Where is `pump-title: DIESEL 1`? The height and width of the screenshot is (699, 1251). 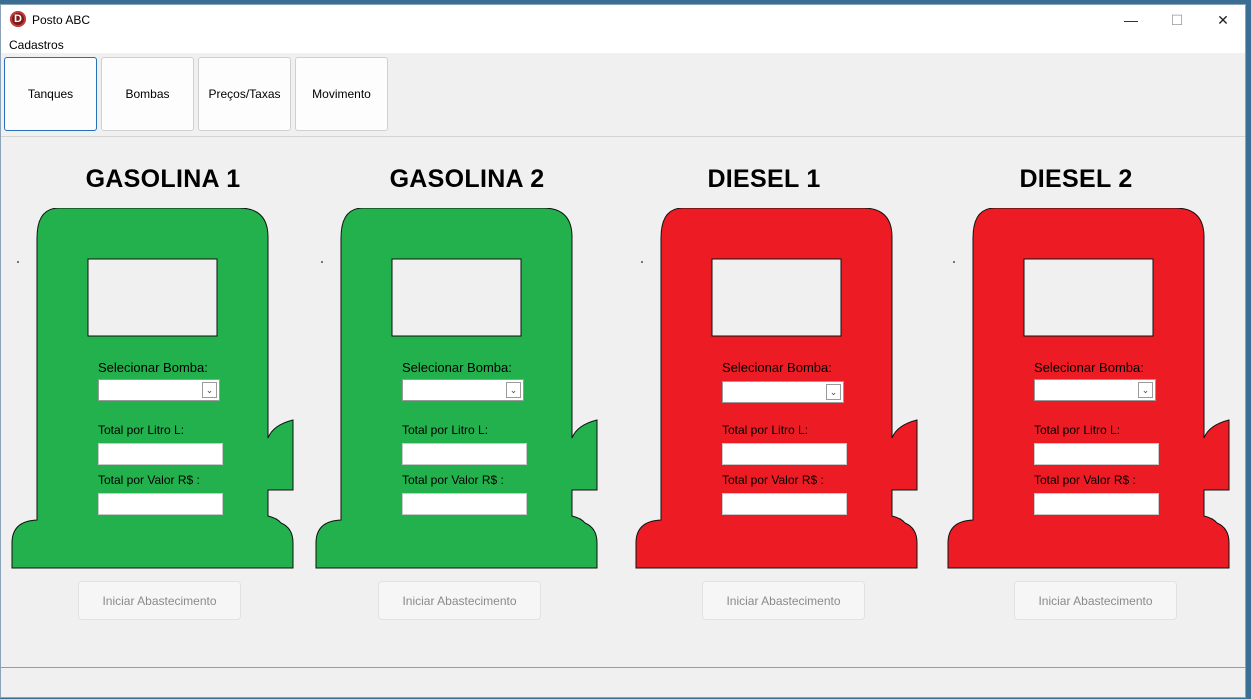
pump-title: DIESEL 1 is located at coordinates (764, 179).